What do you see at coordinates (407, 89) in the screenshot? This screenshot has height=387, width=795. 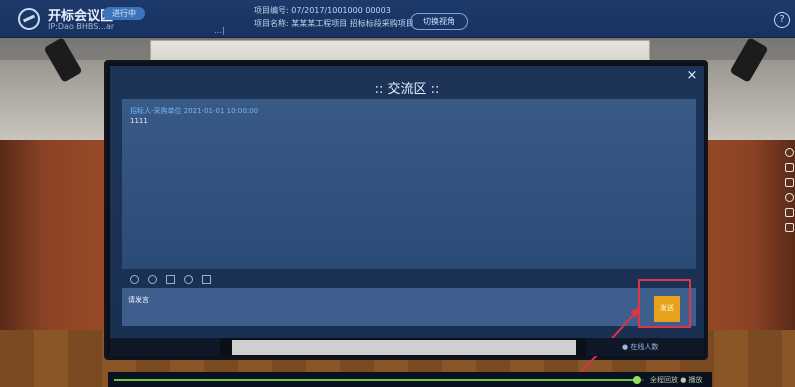 I see `modal-title: :: 交流区 ::` at bounding box center [407, 89].